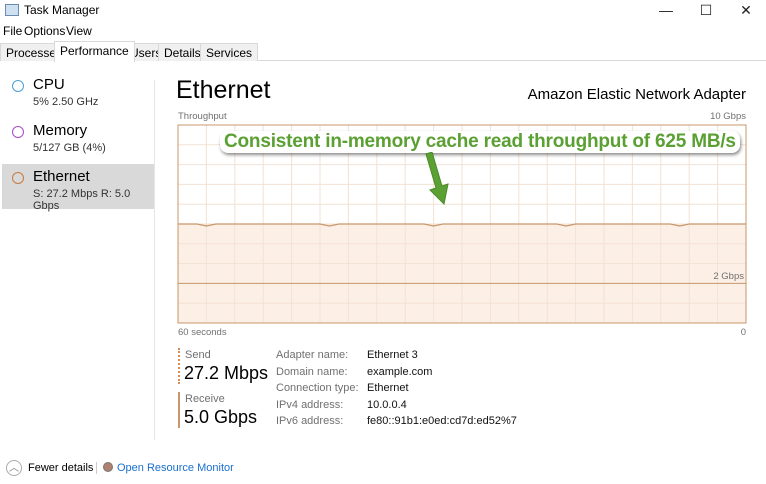 The height and width of the screenshot is (484, 766). I want to click on sidebar-item-label: Memory, so click(60, 130).